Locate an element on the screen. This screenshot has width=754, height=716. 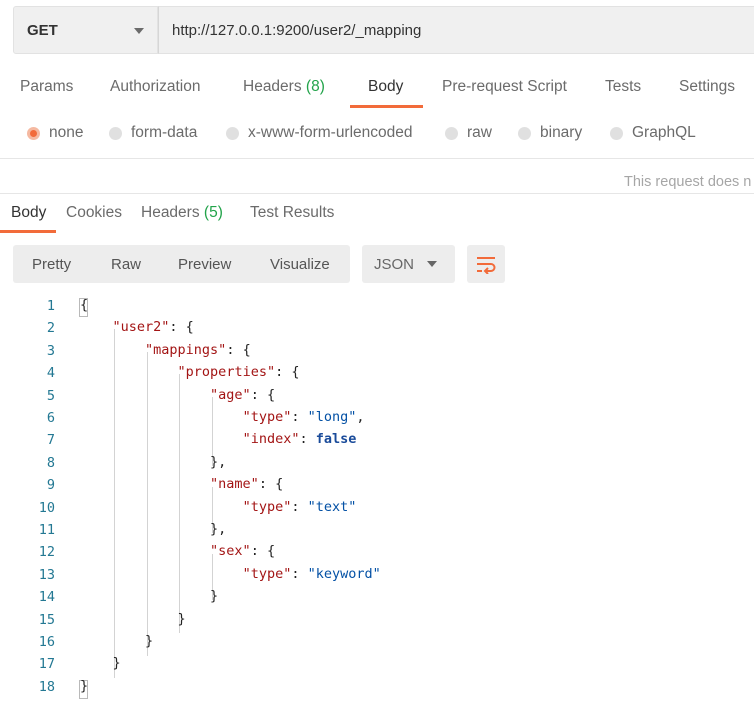
tab-authorization: Authorization is located at coordinates (155, 87).